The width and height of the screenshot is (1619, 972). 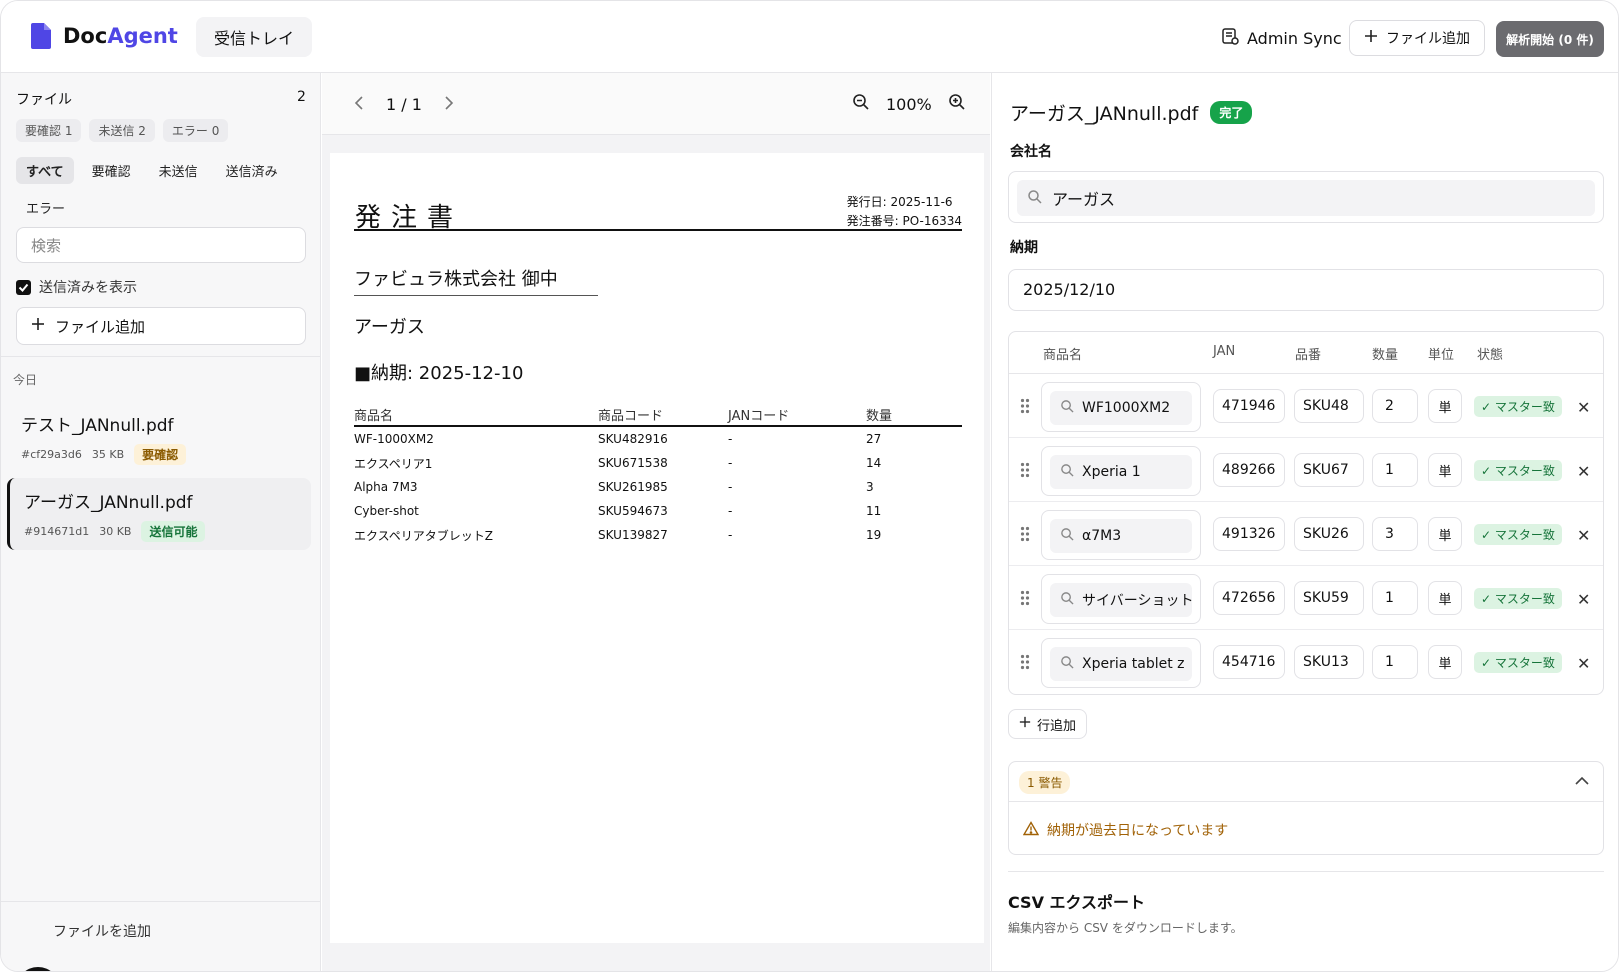 What do you see at coordinates (861, 104) in the screenshot?
I see `zoom-out-icon` at bounding box center [861, 104].